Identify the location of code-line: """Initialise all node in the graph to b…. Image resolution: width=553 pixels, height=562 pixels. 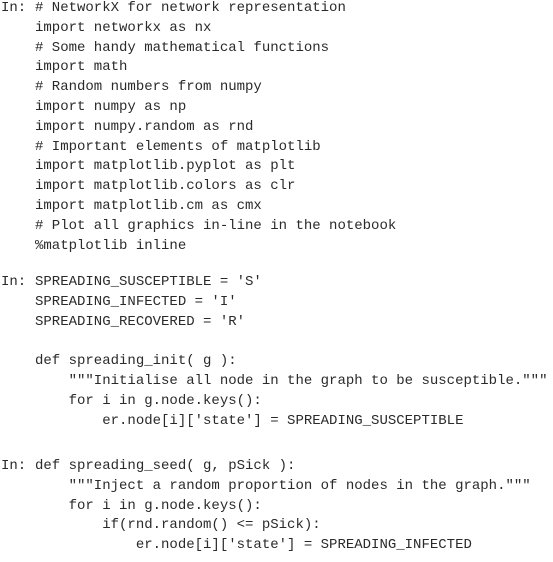
(291, 380).